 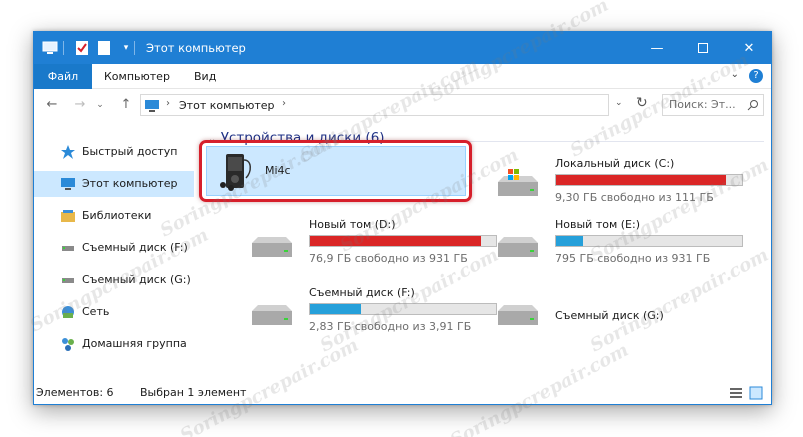 What do you see at coordinates (390, 326) in the screenshot?
I see `drive-free-space: 2,83 ГБ свободно из 3,91 ГБ` at bounding box center [390, 326].